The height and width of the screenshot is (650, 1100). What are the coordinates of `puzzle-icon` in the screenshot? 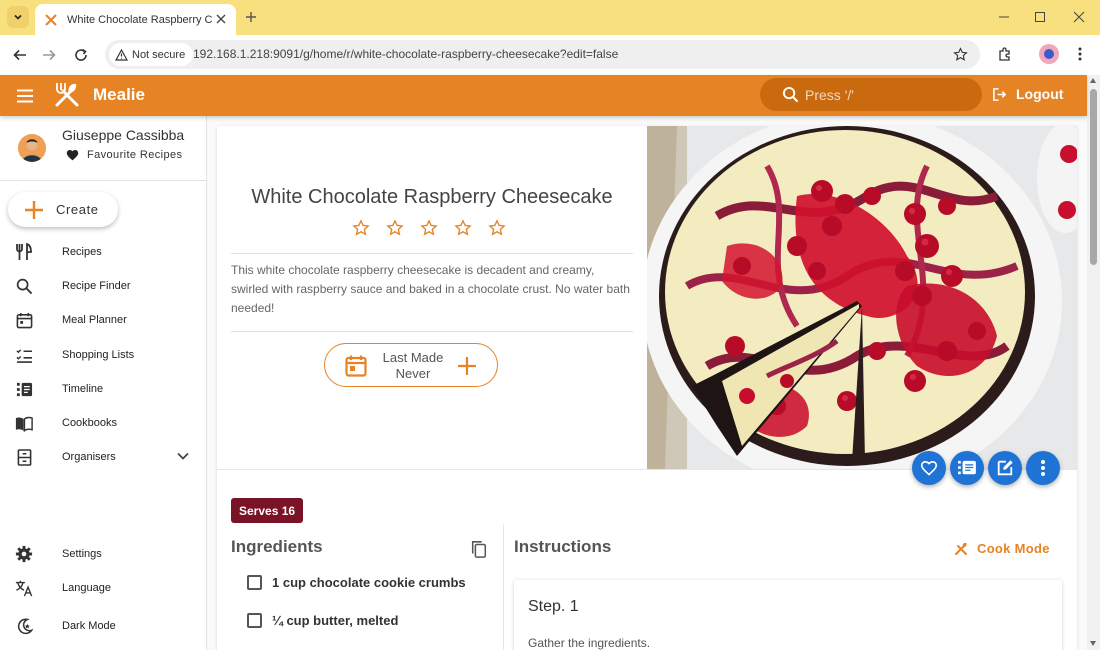 It's located at (1004, 54).